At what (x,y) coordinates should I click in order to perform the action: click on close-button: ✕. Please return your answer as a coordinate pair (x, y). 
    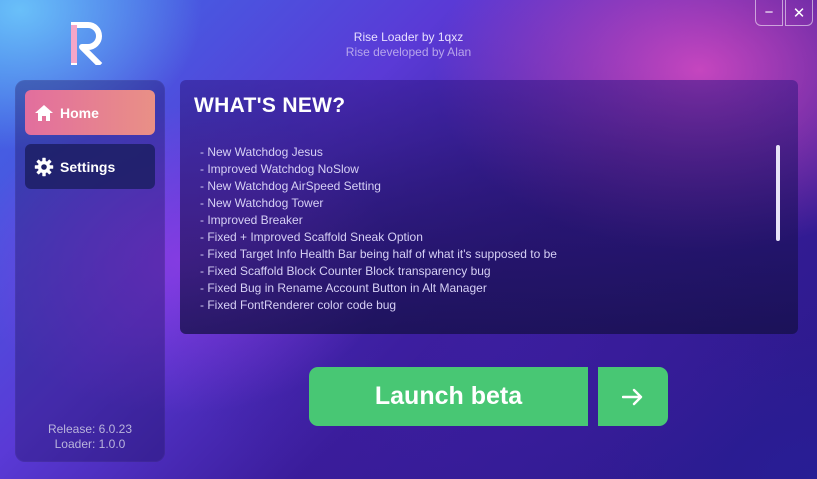
    Looking at the image, I should click on (799, 13).